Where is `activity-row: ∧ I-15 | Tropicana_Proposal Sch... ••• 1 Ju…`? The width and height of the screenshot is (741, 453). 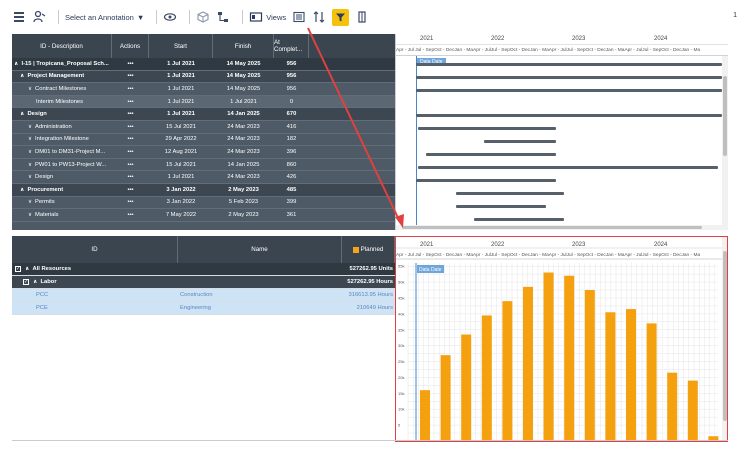
activity-row: ∧ I-15 | Tropicana_Proposal Sch... ••• 1 Ju… is located at coordinates (203, 64).